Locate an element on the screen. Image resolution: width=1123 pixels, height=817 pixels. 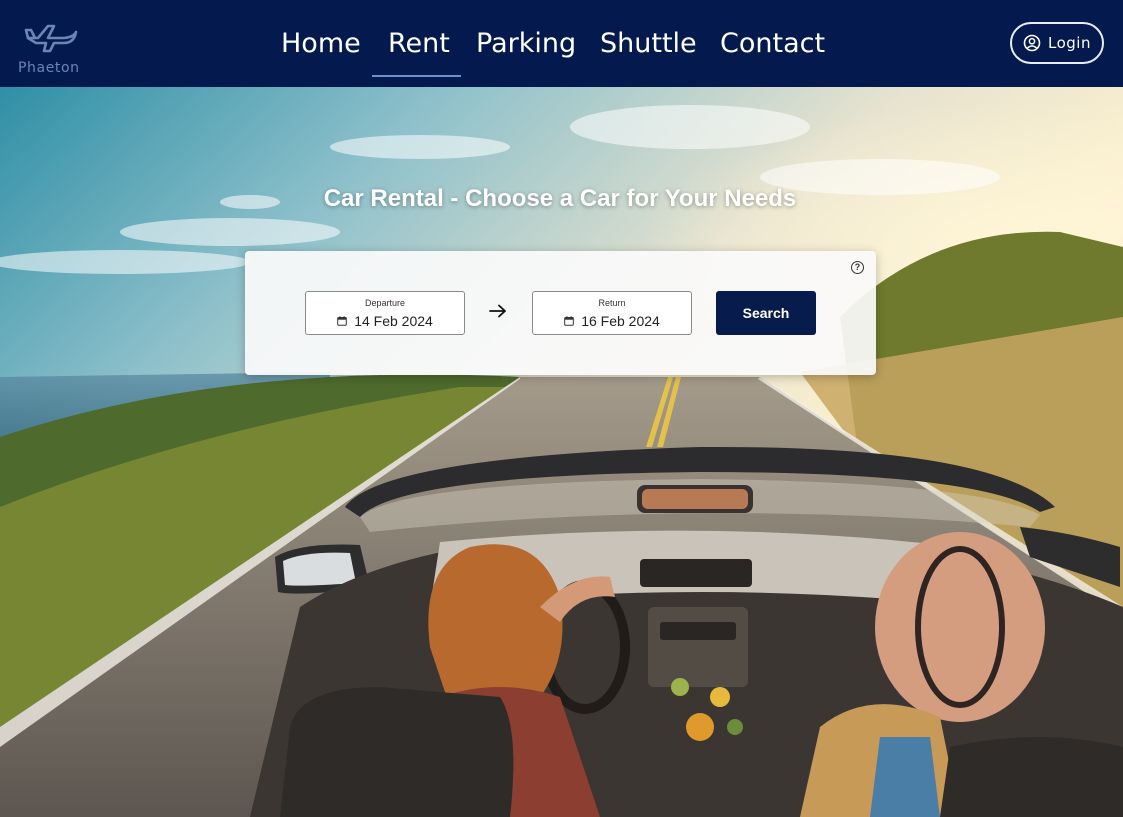
search-button: Search is located at coordinates (766, 313).